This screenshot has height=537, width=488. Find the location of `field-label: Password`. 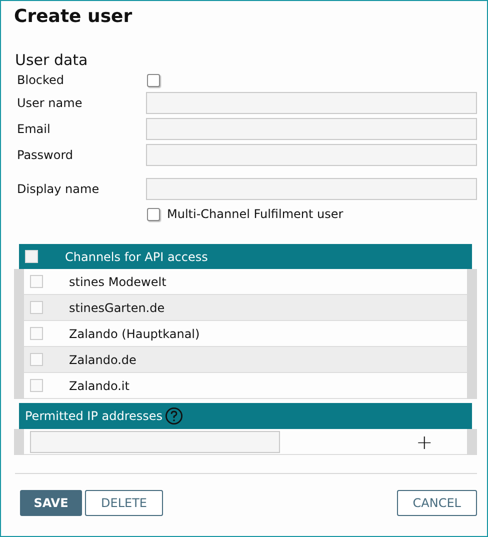

field-label: Password is located at coordinates (45, 155).